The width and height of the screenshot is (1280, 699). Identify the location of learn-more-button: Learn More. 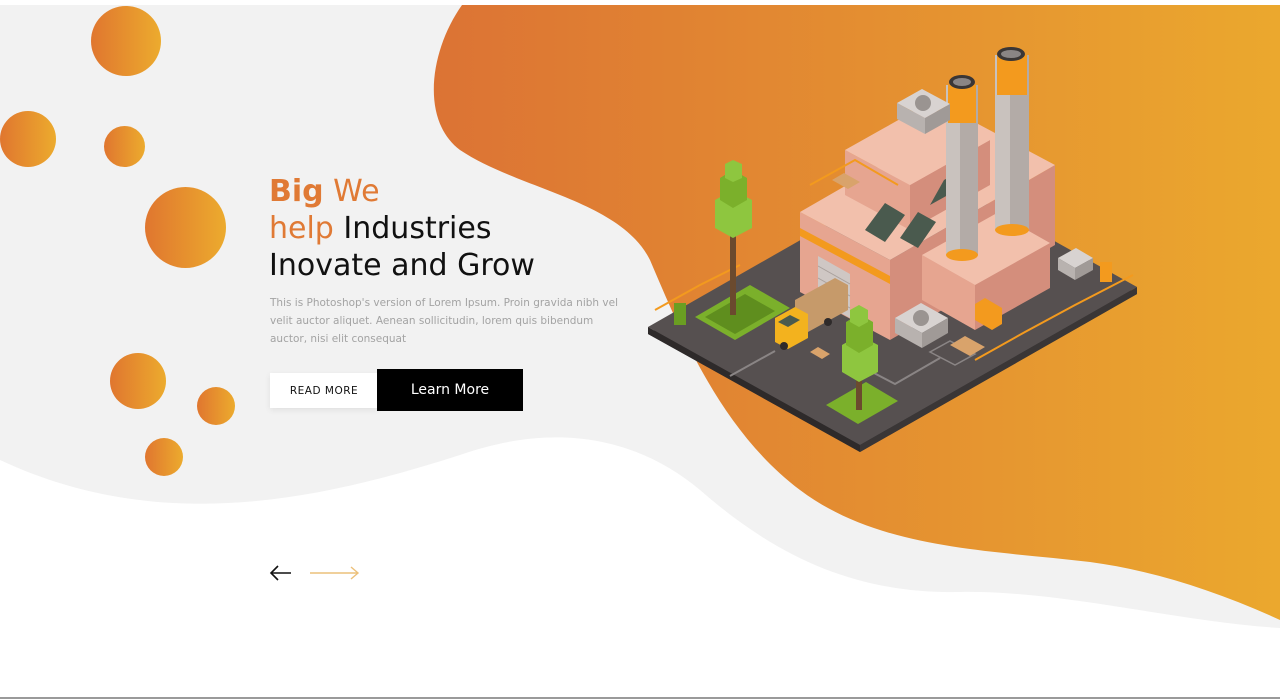
(450, 390).